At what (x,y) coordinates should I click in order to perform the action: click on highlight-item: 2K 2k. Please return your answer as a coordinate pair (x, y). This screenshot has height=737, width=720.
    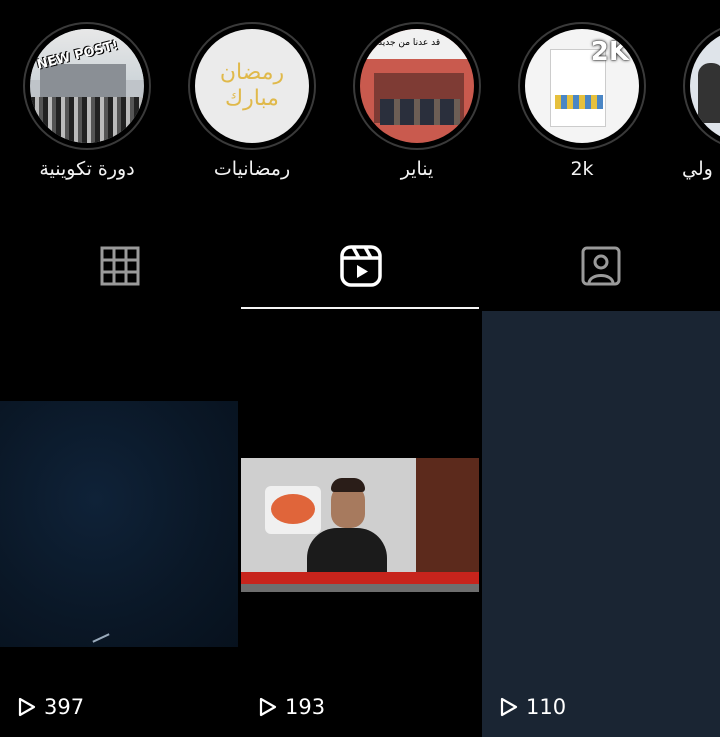
    Looking at the image, I should click on (582, 101).